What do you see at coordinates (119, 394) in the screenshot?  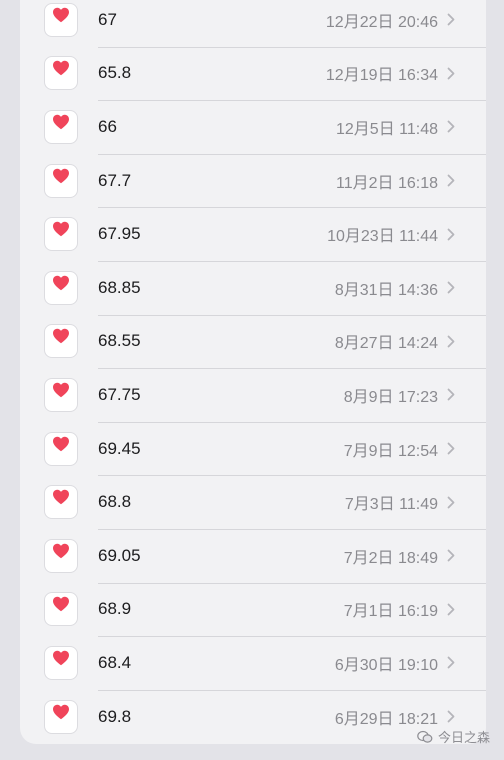 I see `record-value: 67.75` at bounding box center [119, 394].